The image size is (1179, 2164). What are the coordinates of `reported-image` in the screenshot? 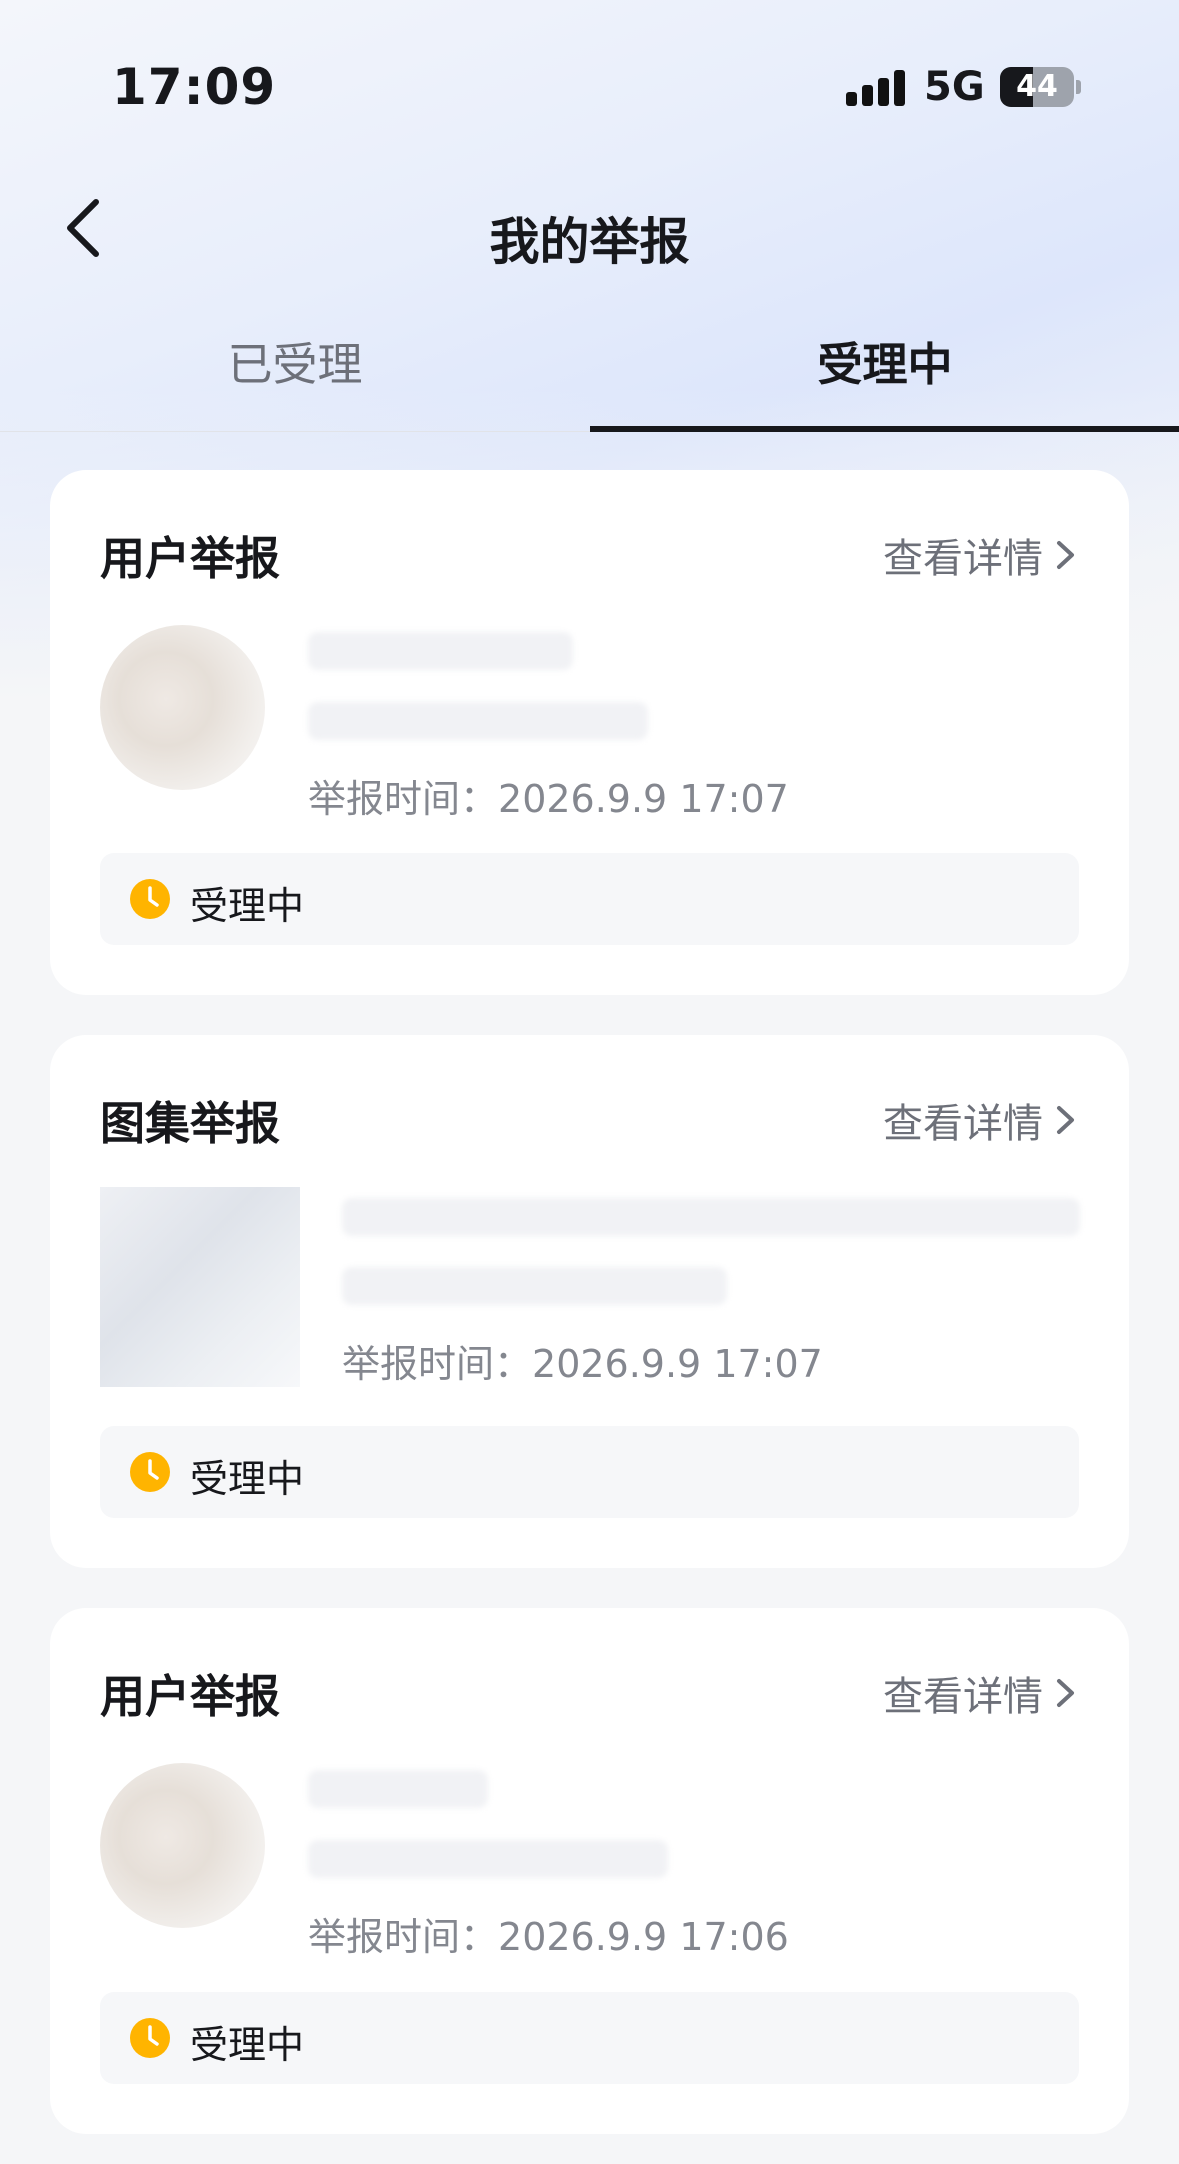 It's located at (200, 1287).